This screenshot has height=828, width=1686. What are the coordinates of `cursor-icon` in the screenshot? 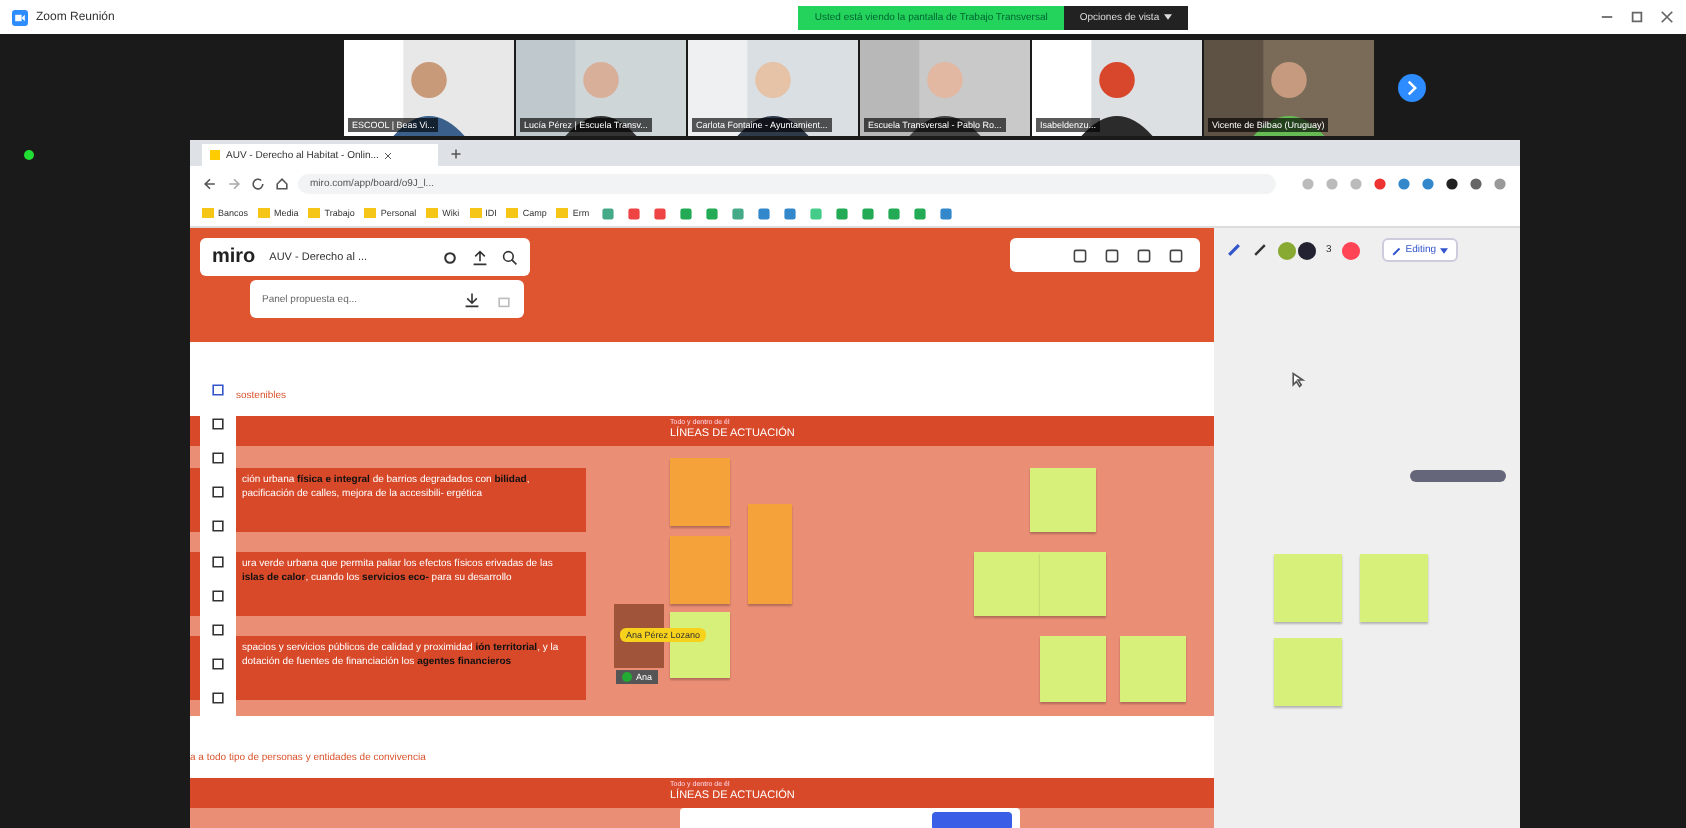 It's located at (1298, 380).